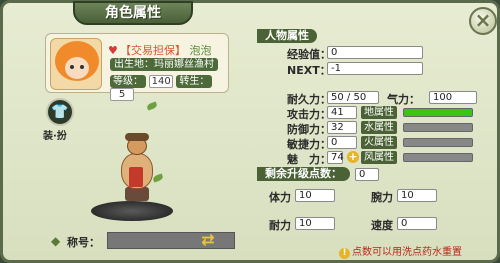 This screenshot has height=263, width=500. I want to click on add-point-icon: +, so click(353, 157).